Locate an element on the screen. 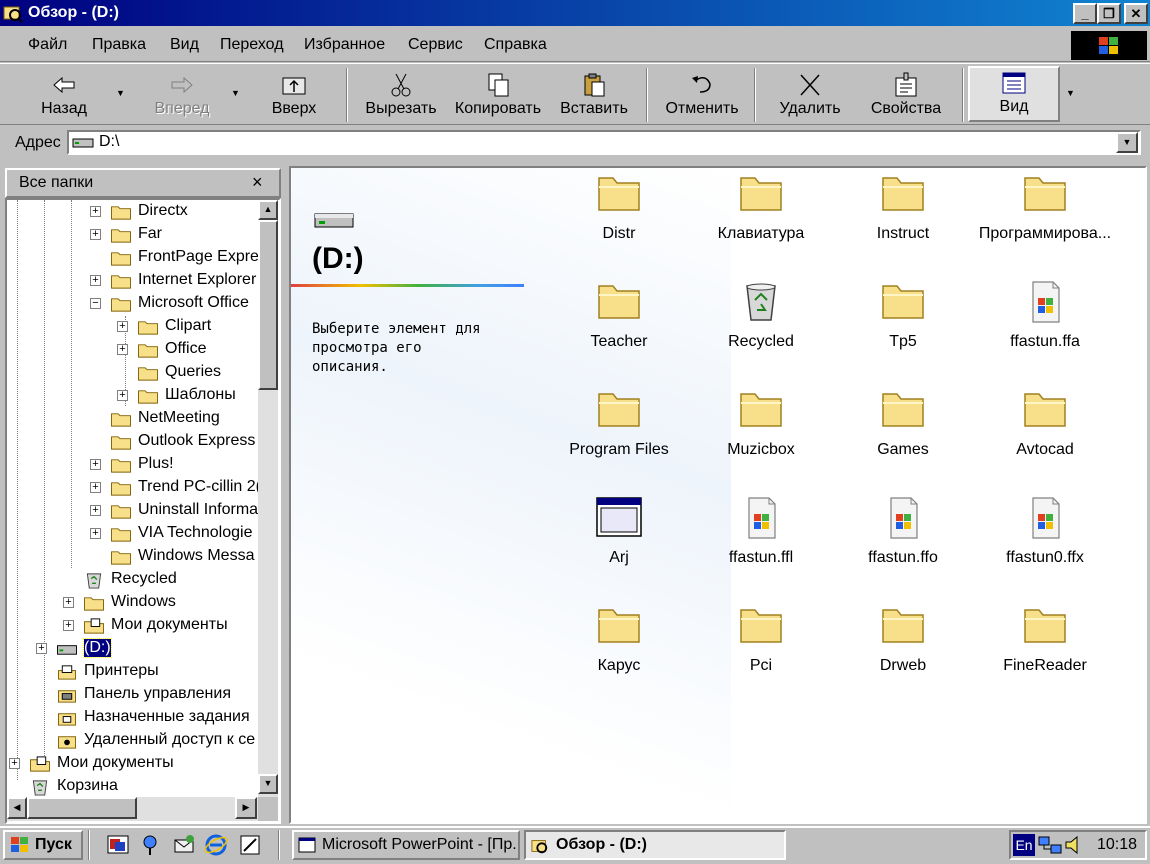 This screenshot has height=864, width=1150. scroll-left-button: ◀ is located at coordinates (17, 808).